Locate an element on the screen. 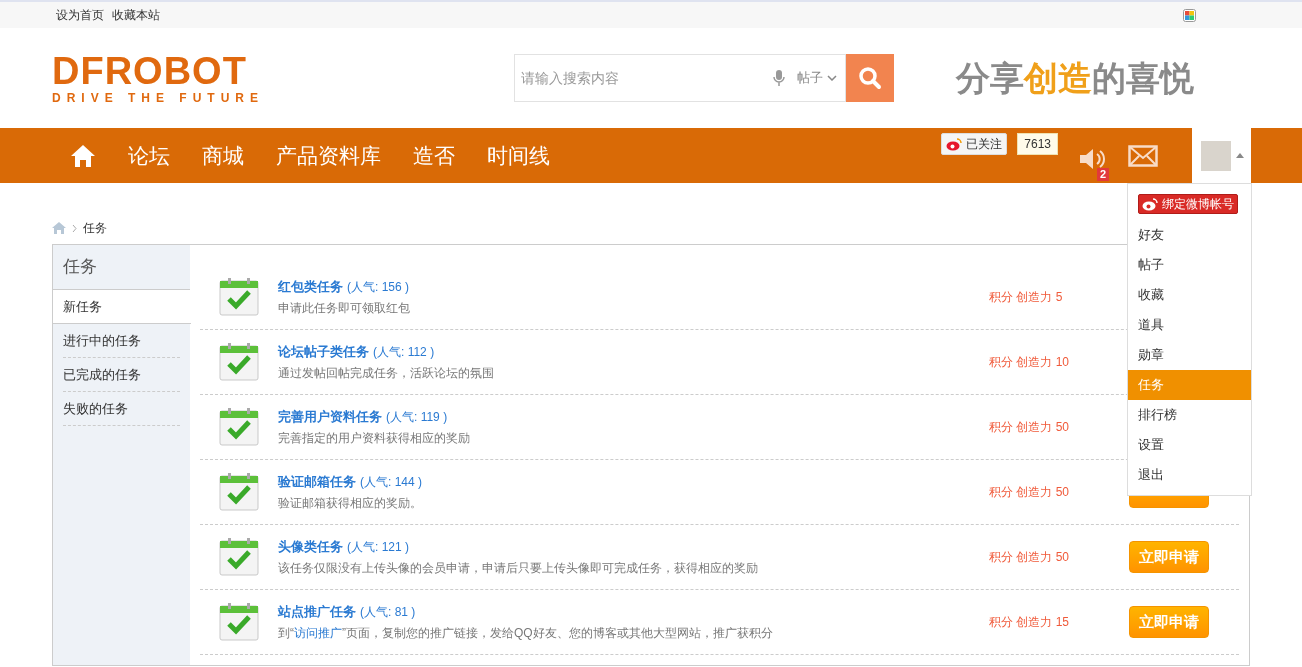 Image resolution: width=1302 pixels, height=667 pixels. task-title-link: 完善用户资料任务 is located at coordinates (330, 417).